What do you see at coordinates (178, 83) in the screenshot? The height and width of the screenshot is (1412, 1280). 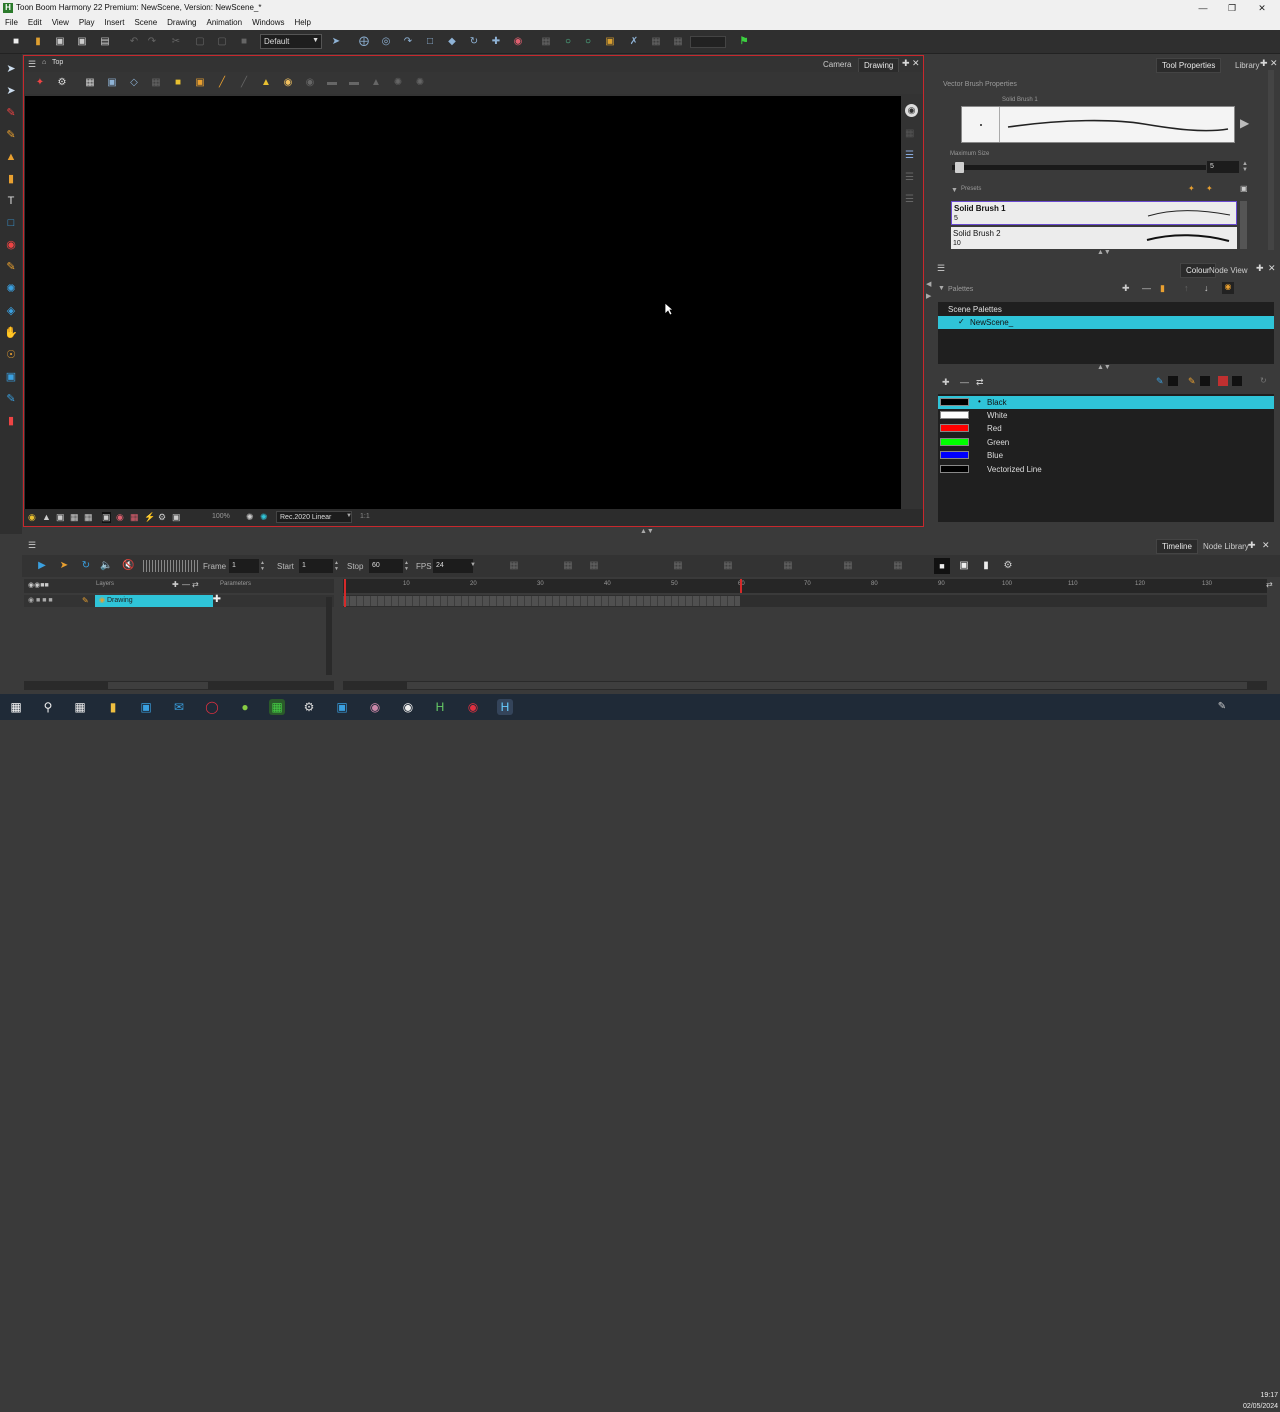 I see `lock-icon: ■` at bounding box center [178, 83].